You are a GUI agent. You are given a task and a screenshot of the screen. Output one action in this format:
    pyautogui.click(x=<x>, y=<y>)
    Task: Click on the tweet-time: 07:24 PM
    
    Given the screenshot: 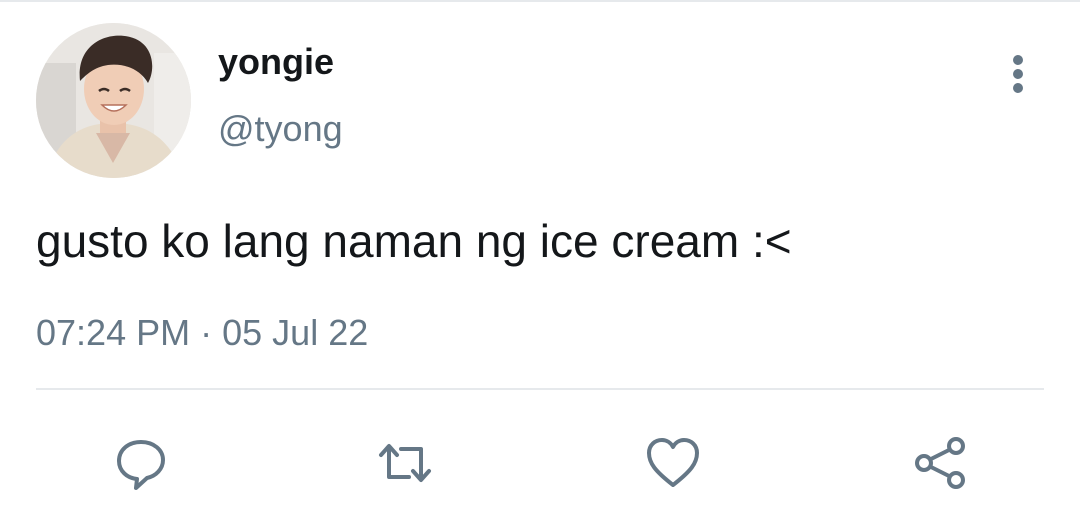 What is the action you would take?
    pyautogui.click(x=113, y=332)
    